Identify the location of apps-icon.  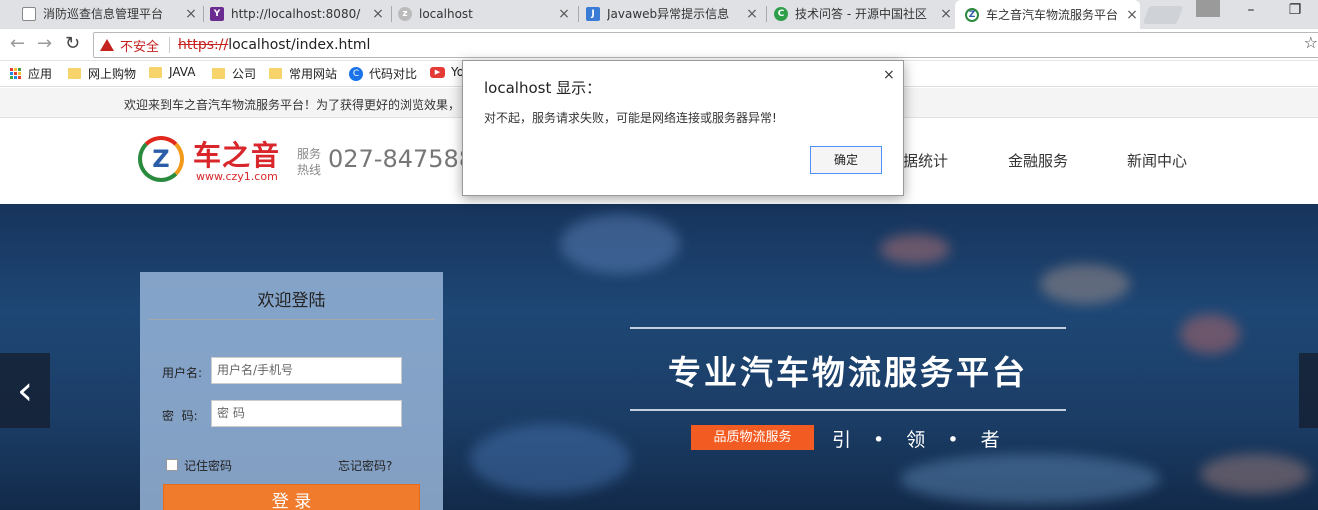
(15, 73).